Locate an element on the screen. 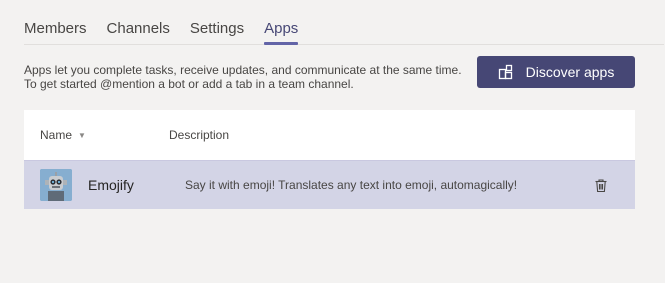  tab-apps: Apps is located at coordinates (281, 32).